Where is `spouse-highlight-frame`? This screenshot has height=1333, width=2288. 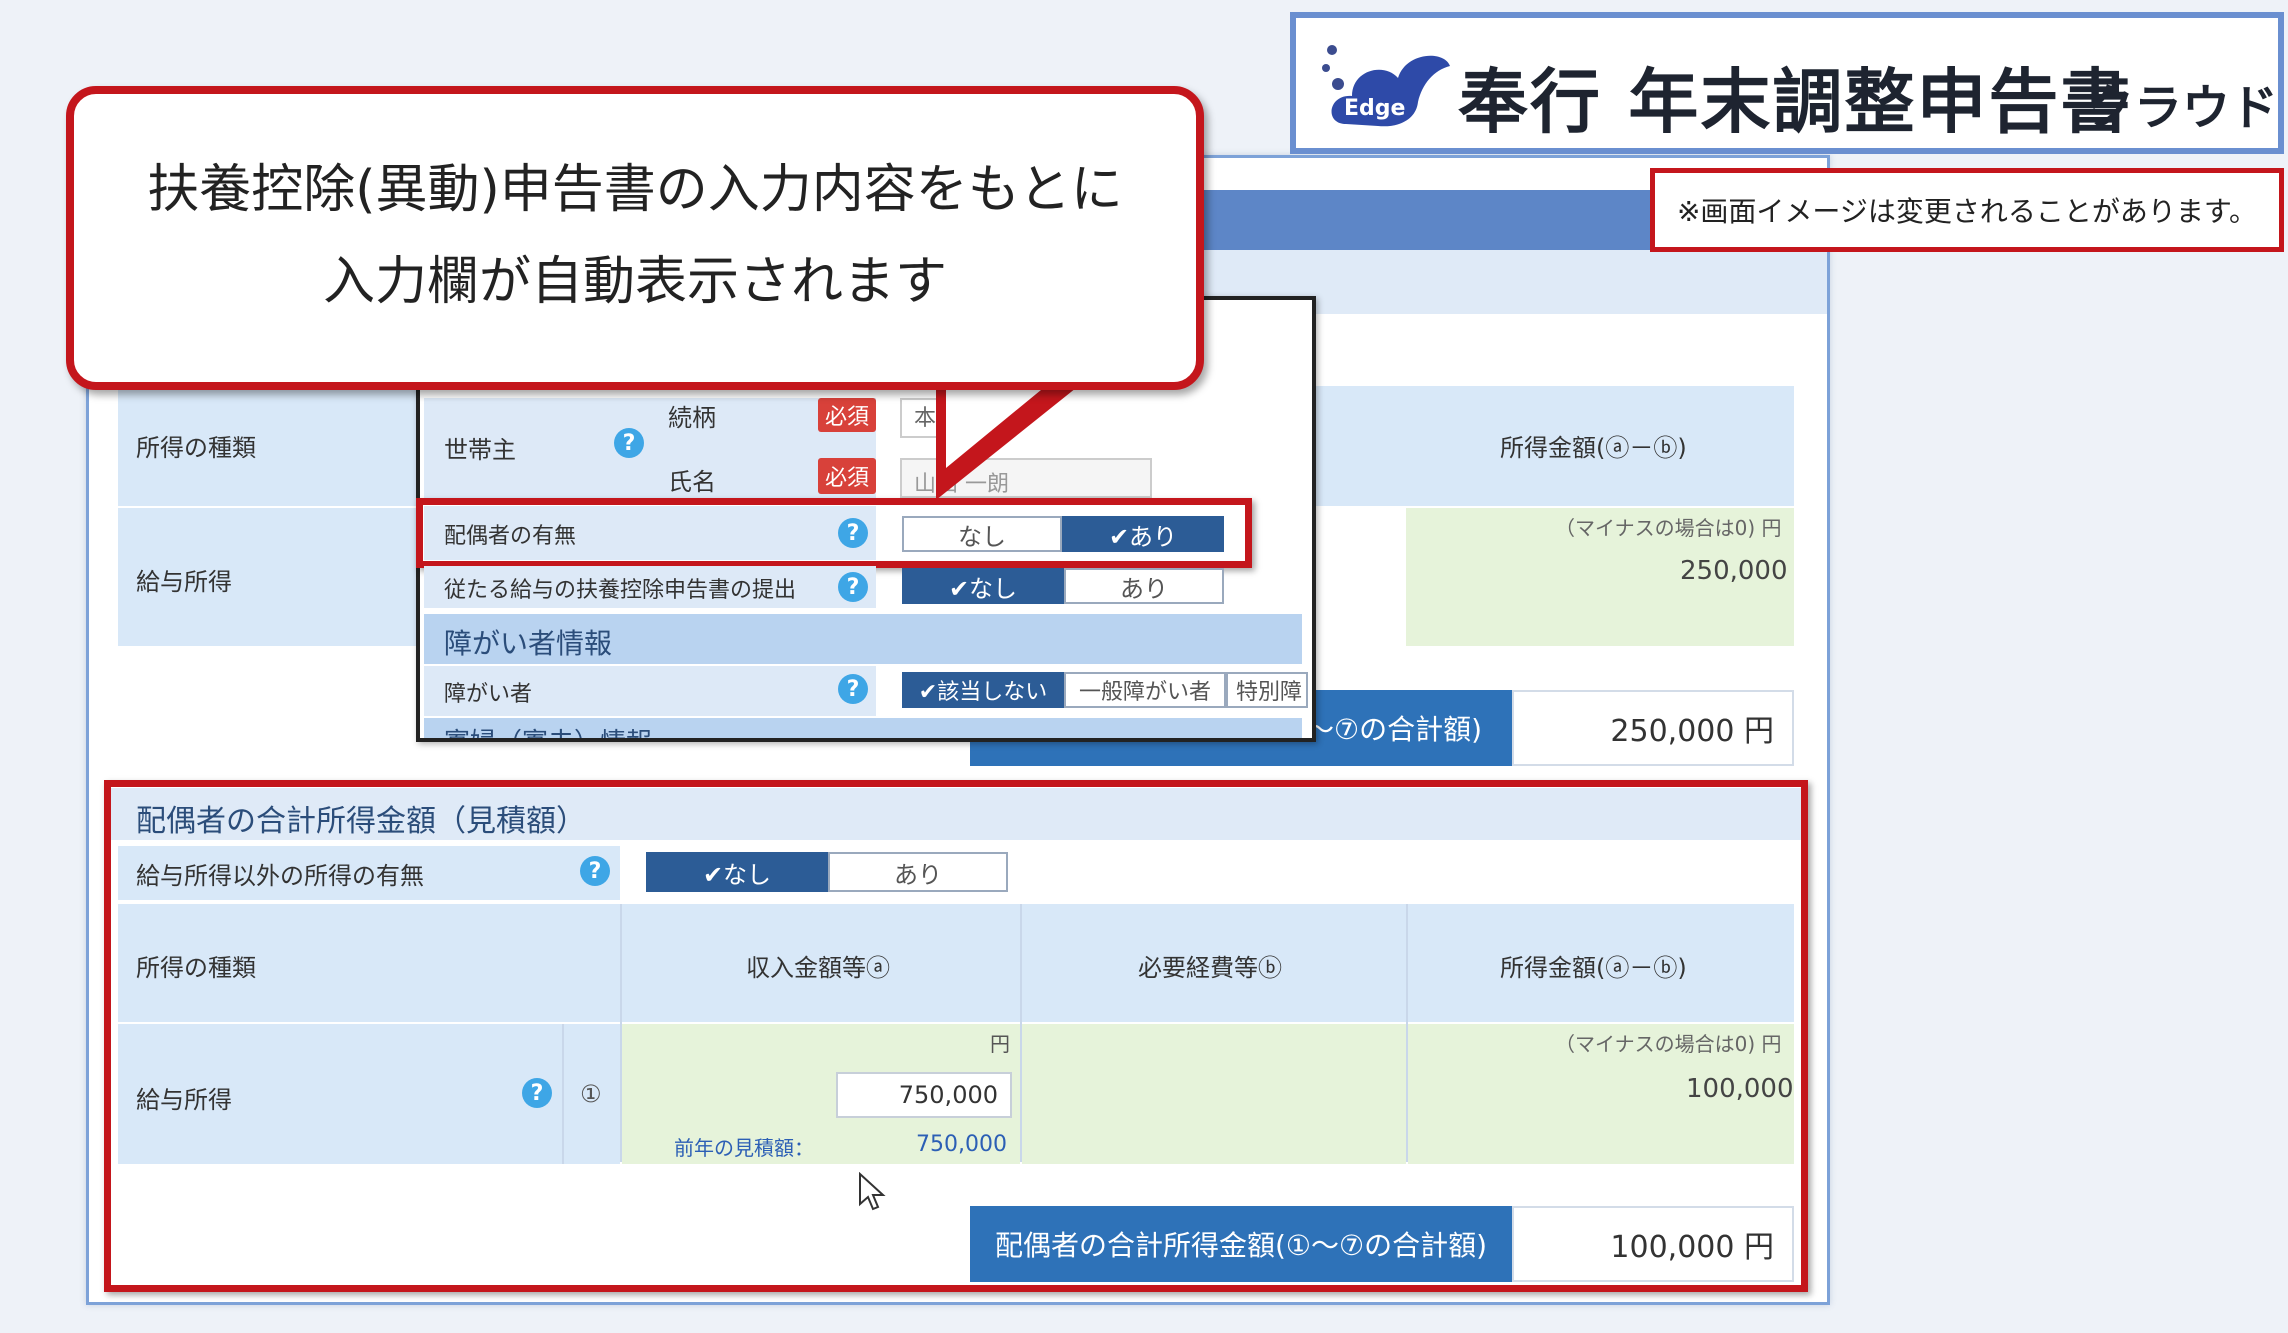
spouse-highlight-frame is located at coordinates (834, 533).